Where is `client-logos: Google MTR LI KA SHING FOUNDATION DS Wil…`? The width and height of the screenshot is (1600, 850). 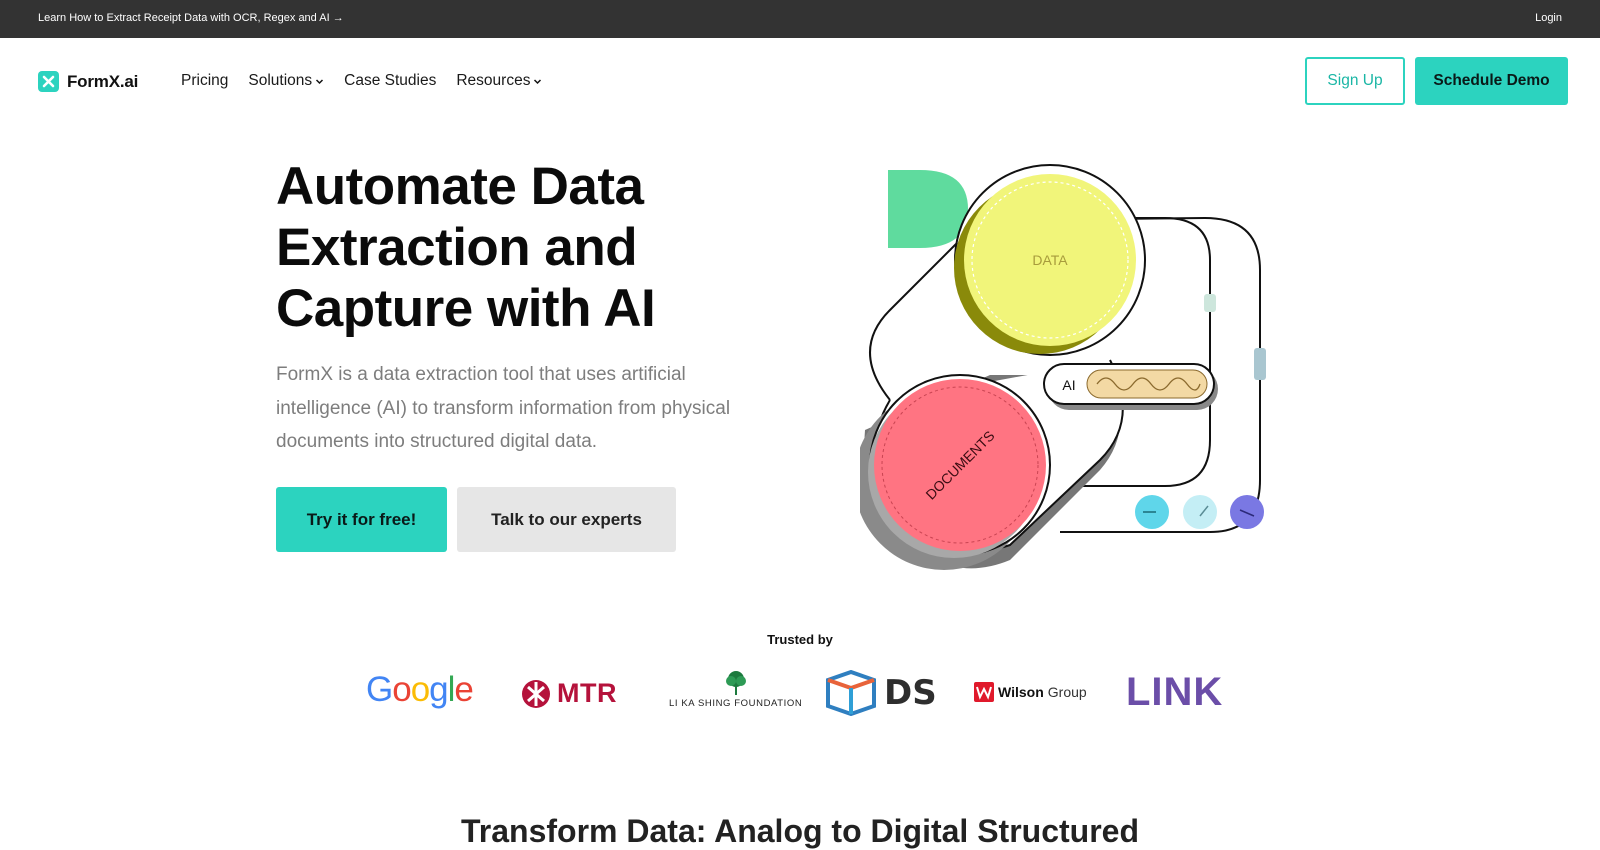 client-logos: Google MTR LI KA SHING FOUNDATION DS Wil… is located at coordinates (800, 694).